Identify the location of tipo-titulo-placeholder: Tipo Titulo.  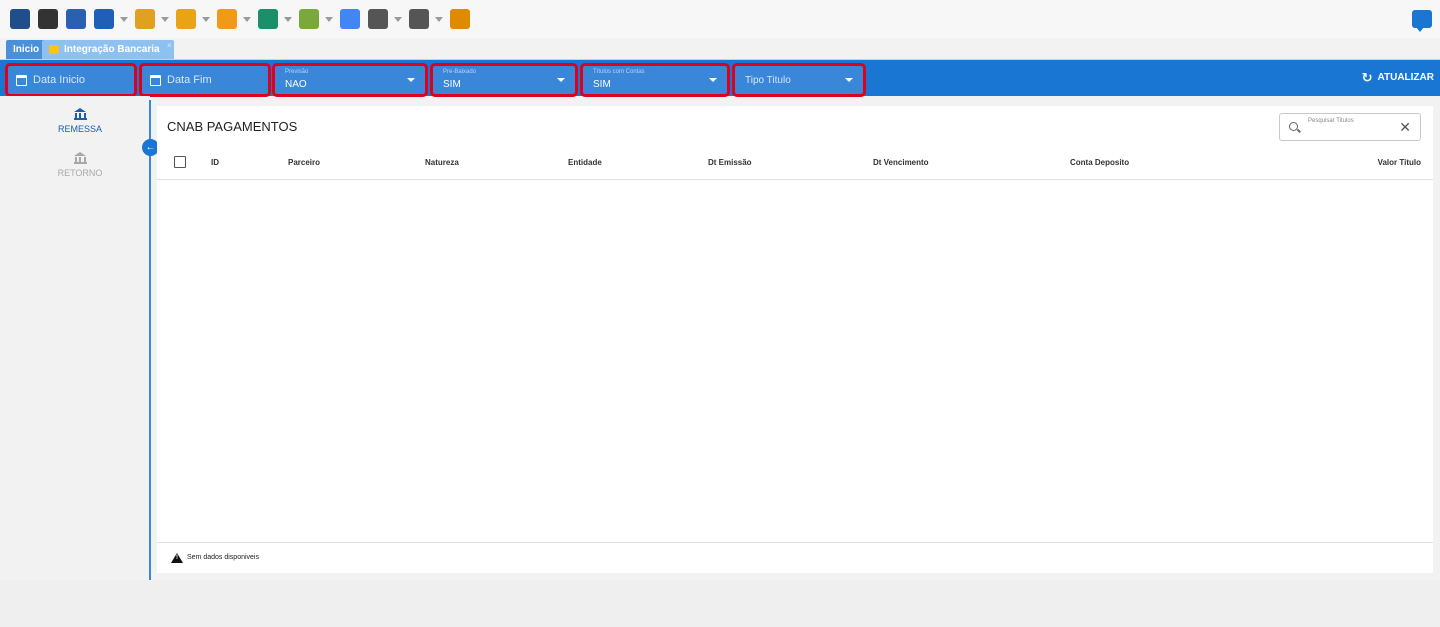
(768, 80).